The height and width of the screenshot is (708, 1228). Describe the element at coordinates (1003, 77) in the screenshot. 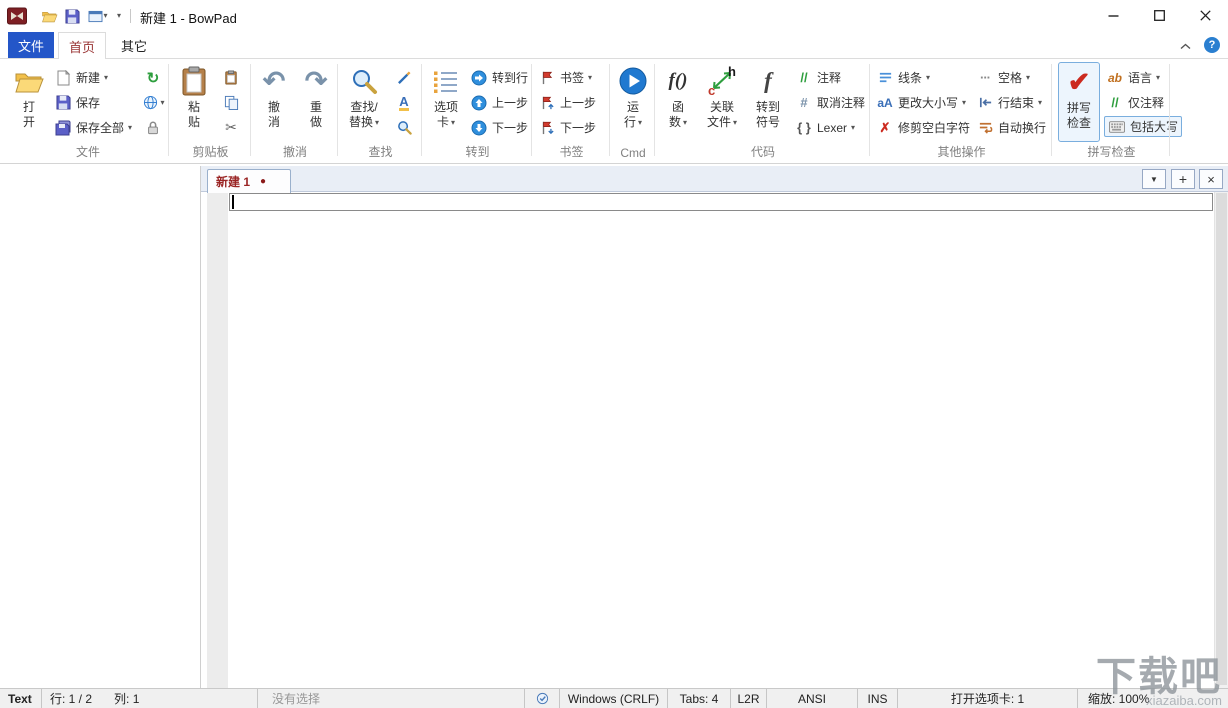

I see `spaces-button: ··· 空格 ▾` at that location.